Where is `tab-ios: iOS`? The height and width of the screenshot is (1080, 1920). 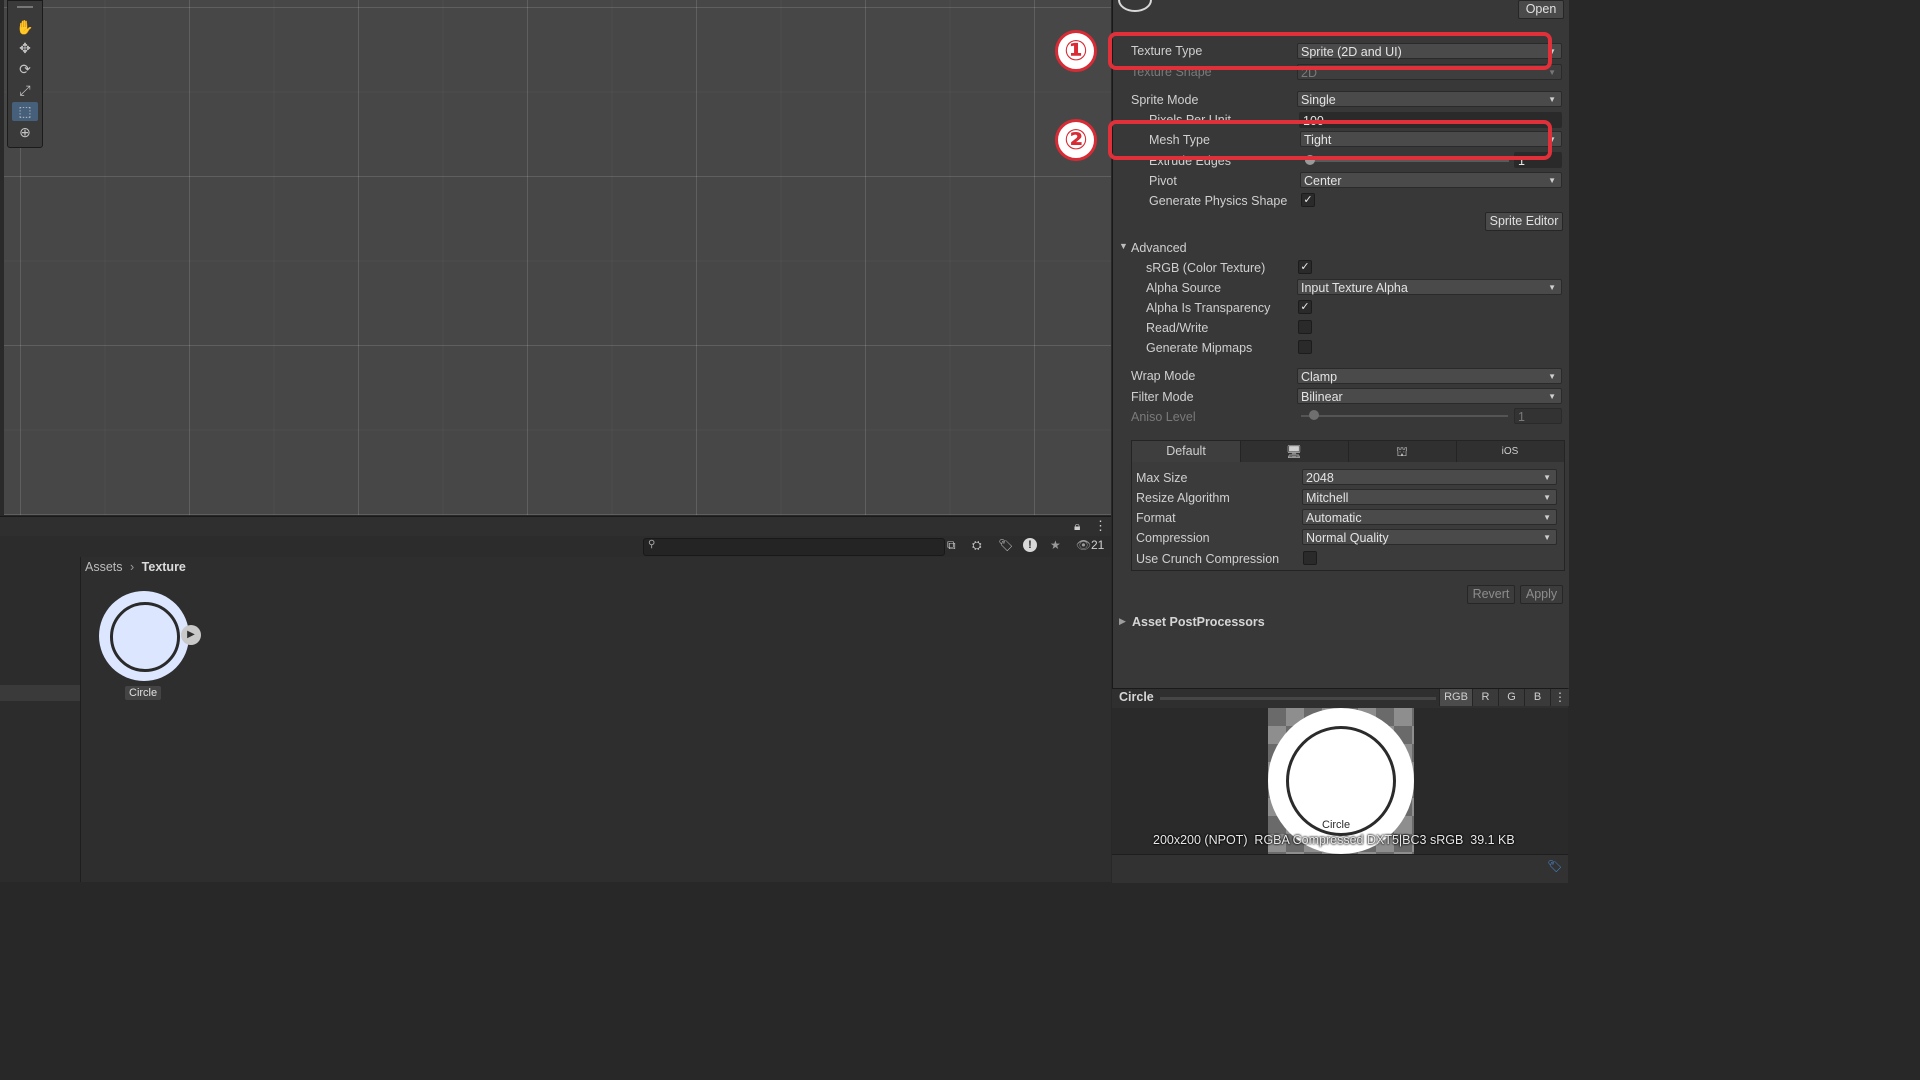
tab-ios: iOS is located at coordinates (1510, 451).